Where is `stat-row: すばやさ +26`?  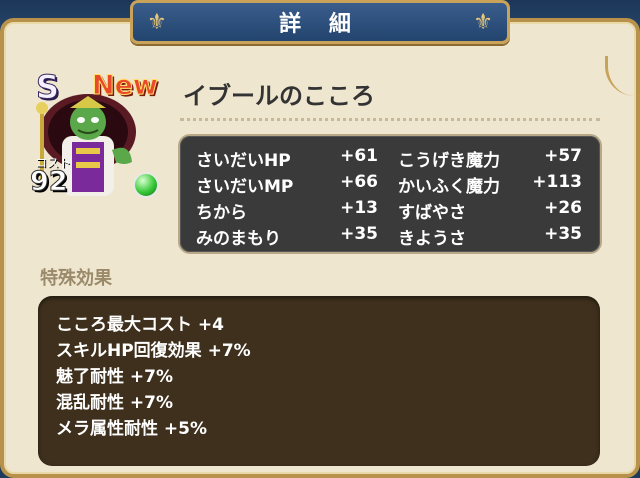
stat-row: すばやさ +26 is located at coordinates (494, 210).